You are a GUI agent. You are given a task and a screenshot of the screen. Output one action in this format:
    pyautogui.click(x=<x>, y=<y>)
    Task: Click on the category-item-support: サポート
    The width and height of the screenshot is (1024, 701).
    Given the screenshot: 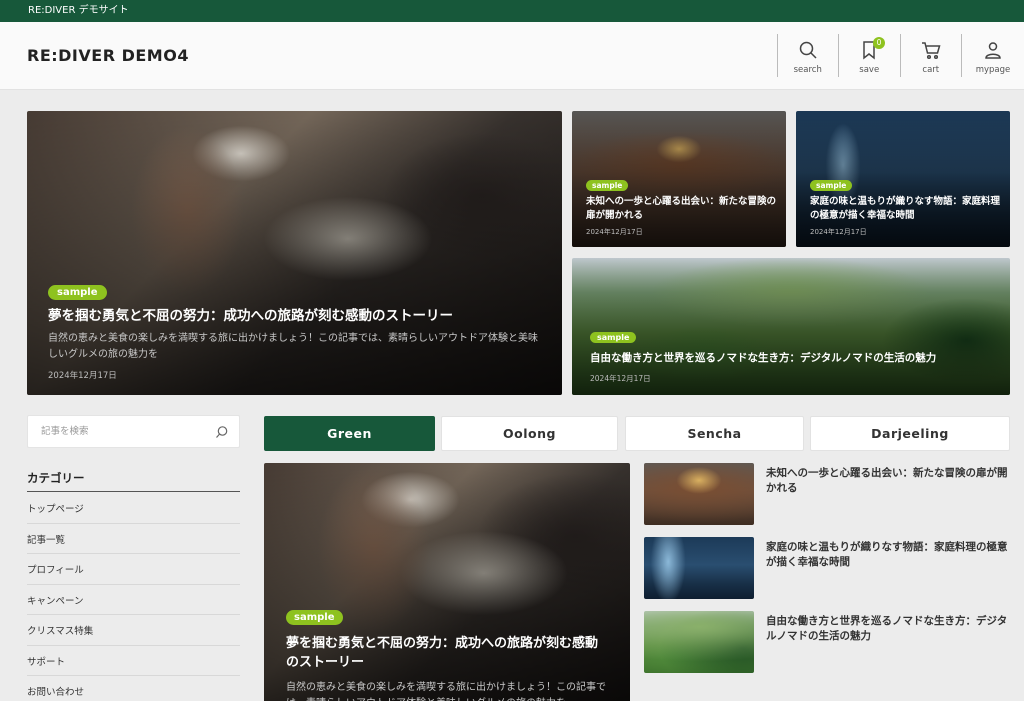 What is the action you would take?
    pyautogui.click(x=133, y=661)
    